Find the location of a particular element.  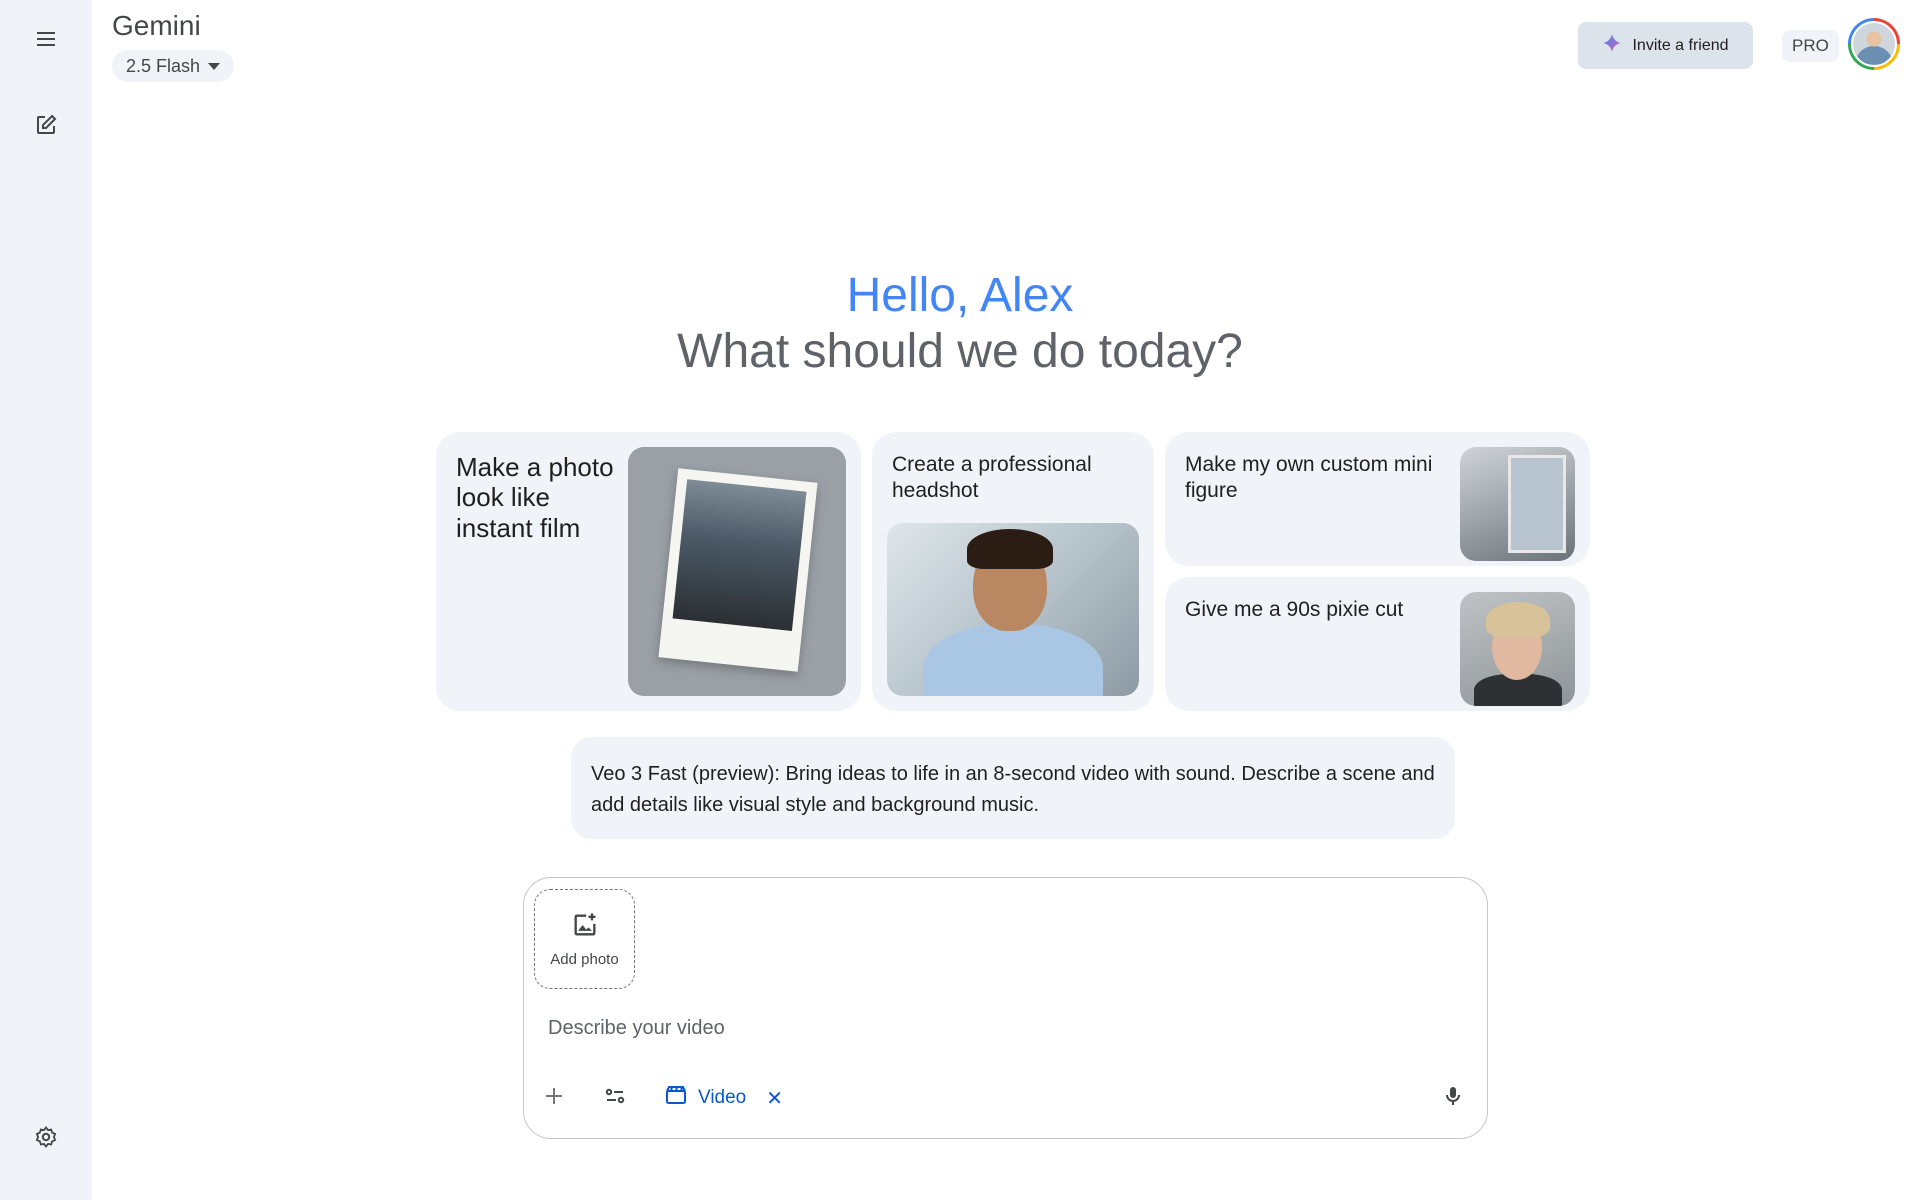

add-photo-label: Add photo is located at coordinates (584, 959).